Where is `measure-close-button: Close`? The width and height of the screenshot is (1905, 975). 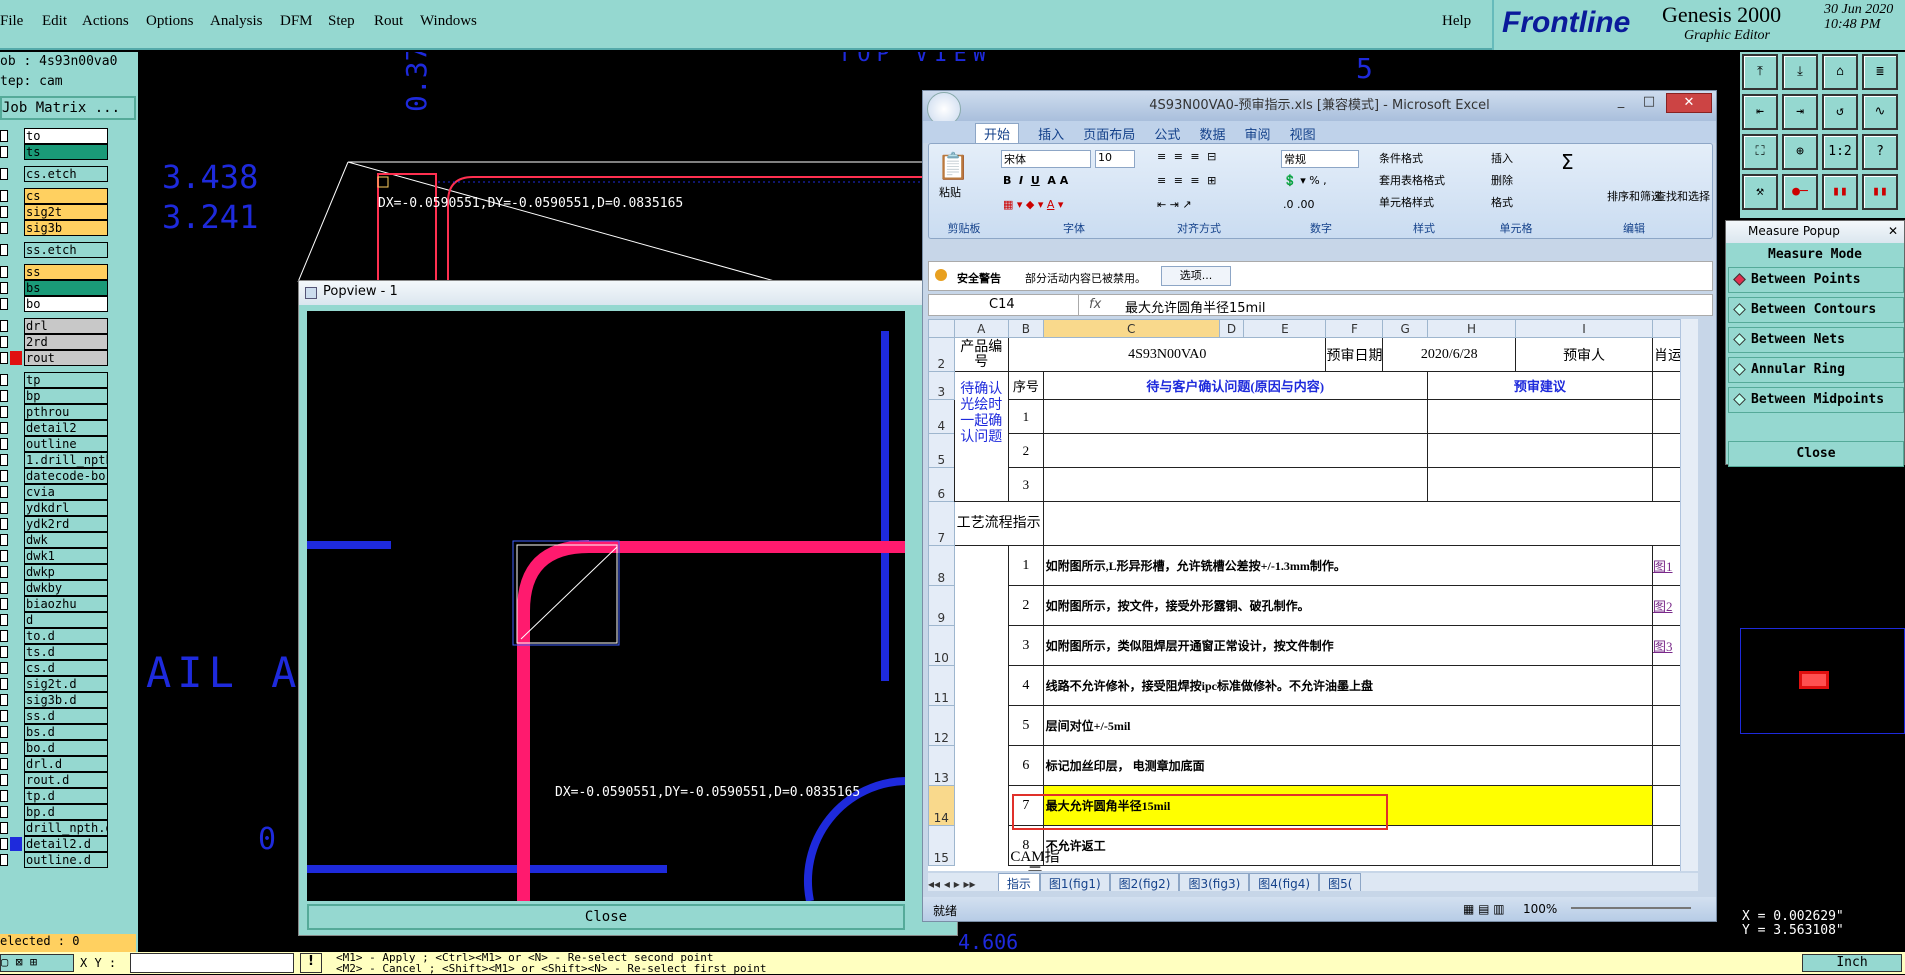 measure-close-button: Close is located at coordinates (1816, 454).